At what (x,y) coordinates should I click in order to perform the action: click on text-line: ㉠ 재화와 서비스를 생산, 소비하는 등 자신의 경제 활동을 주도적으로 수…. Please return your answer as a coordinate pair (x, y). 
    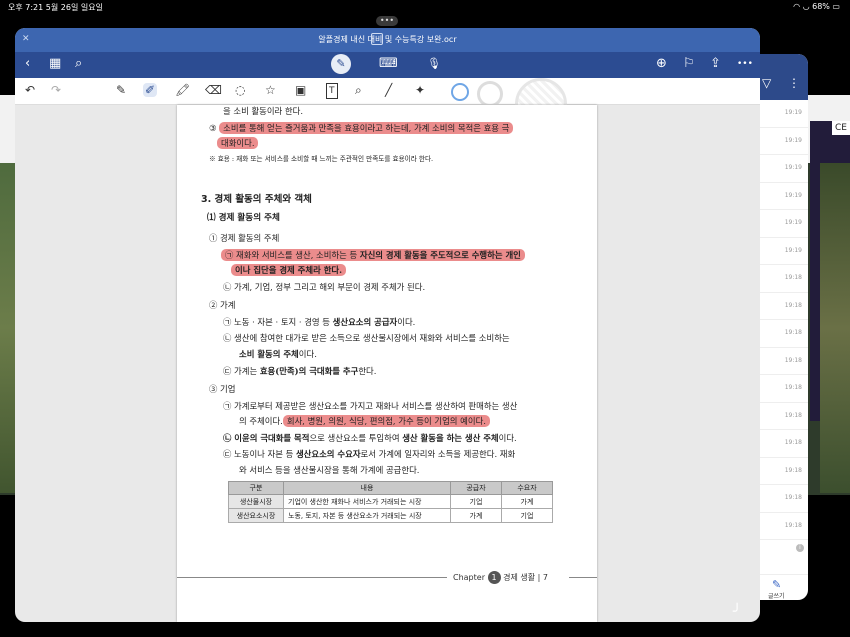
    Looking at the image, I should click on (373, 255).